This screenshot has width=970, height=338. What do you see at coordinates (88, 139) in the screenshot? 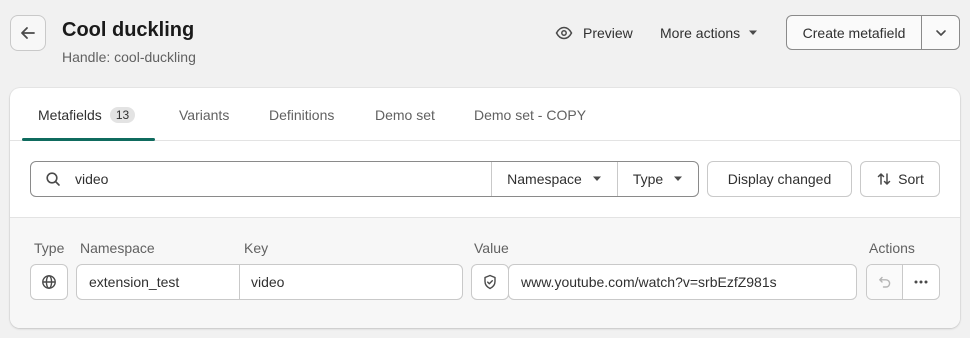
I see `active-tab-indicator` at bounding box center [88, 139].